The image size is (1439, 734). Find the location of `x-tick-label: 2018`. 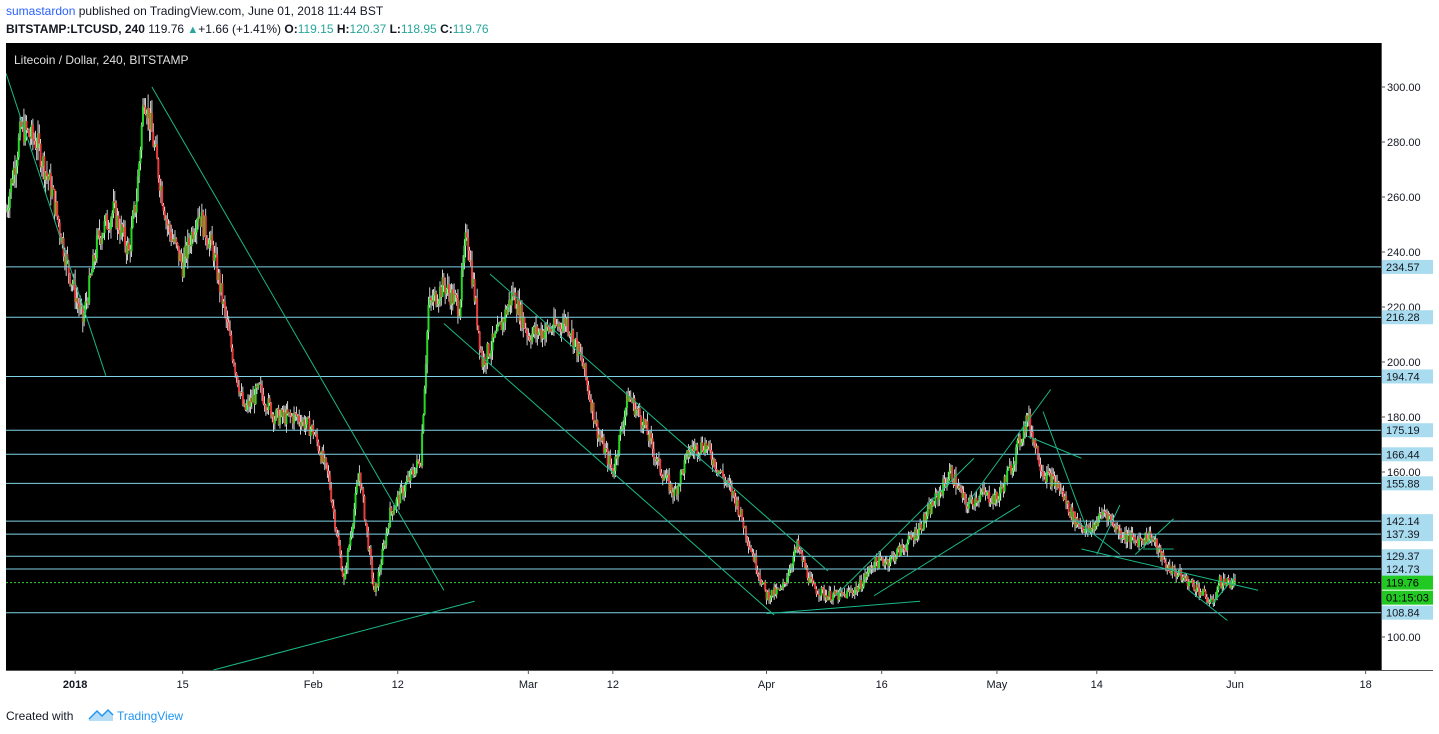

x-tick-label: 2018 is located at coordinates (75, 685).